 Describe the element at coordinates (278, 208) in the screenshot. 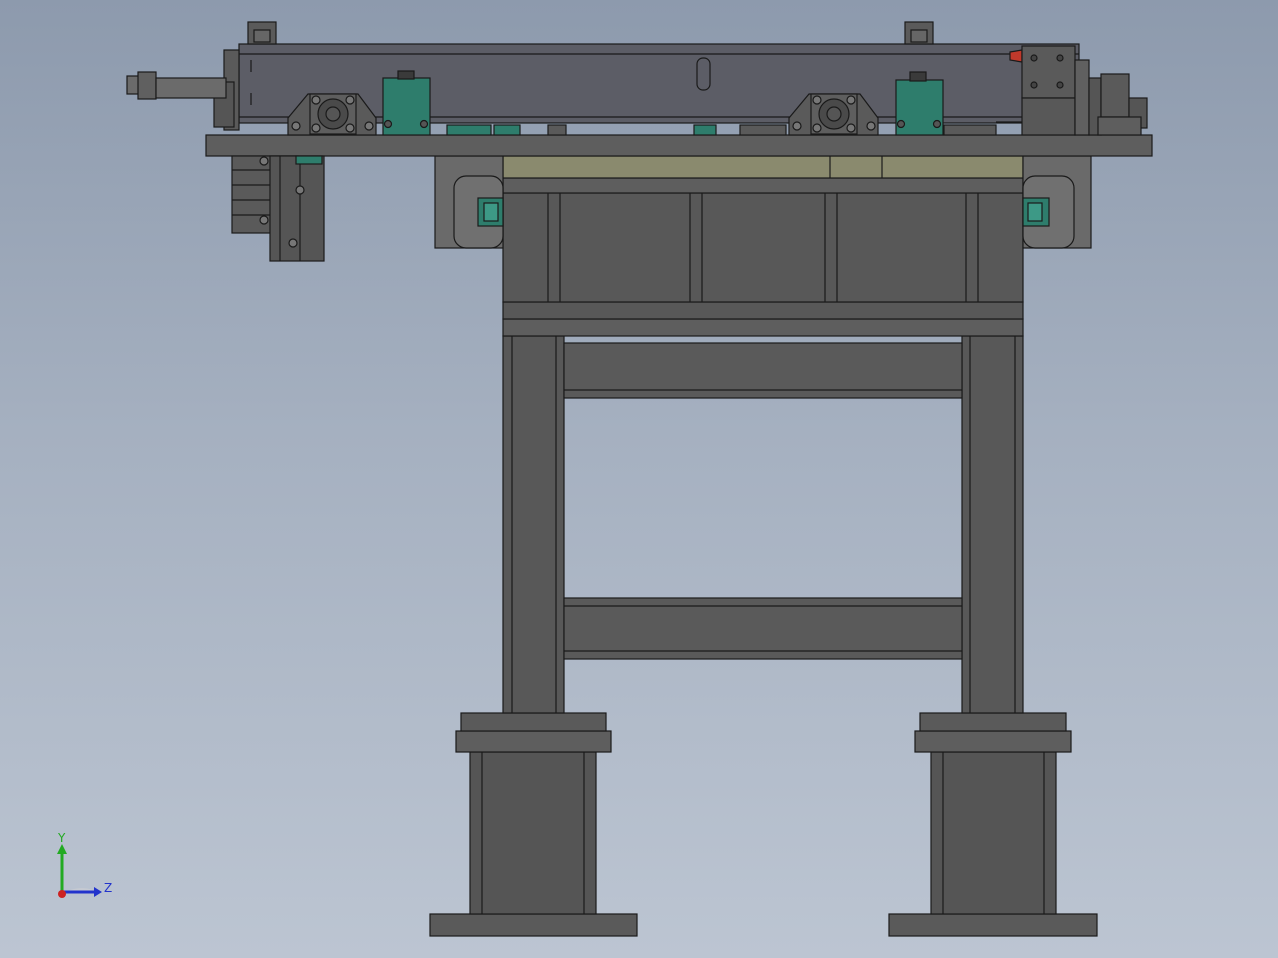

I see `left-cylinder-block` at that location.